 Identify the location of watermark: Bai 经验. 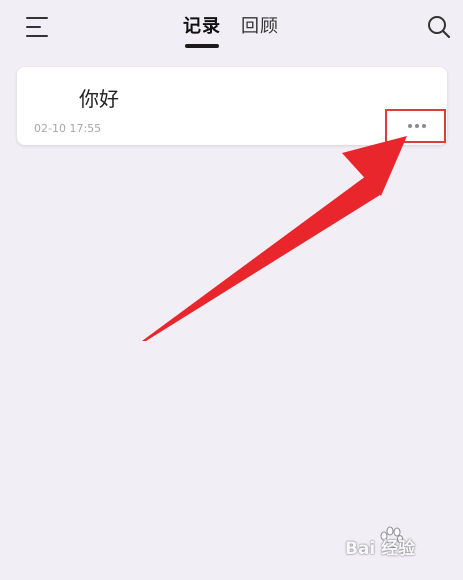
(401, 544).